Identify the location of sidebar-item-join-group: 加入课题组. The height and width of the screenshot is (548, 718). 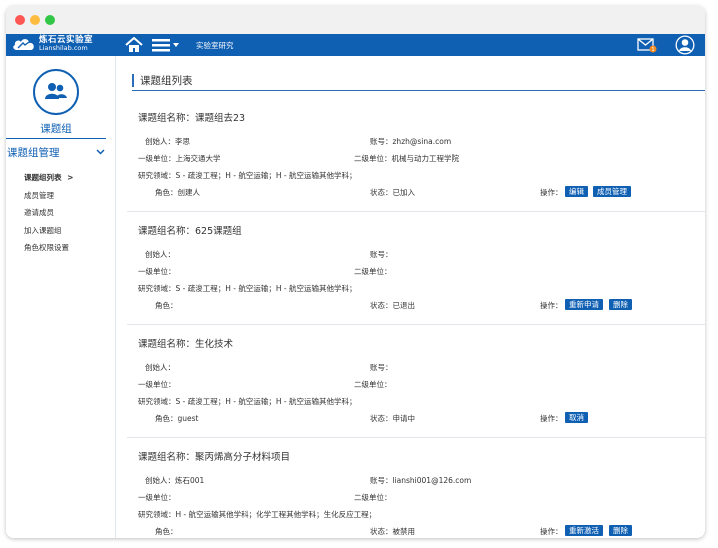
(43, 230).